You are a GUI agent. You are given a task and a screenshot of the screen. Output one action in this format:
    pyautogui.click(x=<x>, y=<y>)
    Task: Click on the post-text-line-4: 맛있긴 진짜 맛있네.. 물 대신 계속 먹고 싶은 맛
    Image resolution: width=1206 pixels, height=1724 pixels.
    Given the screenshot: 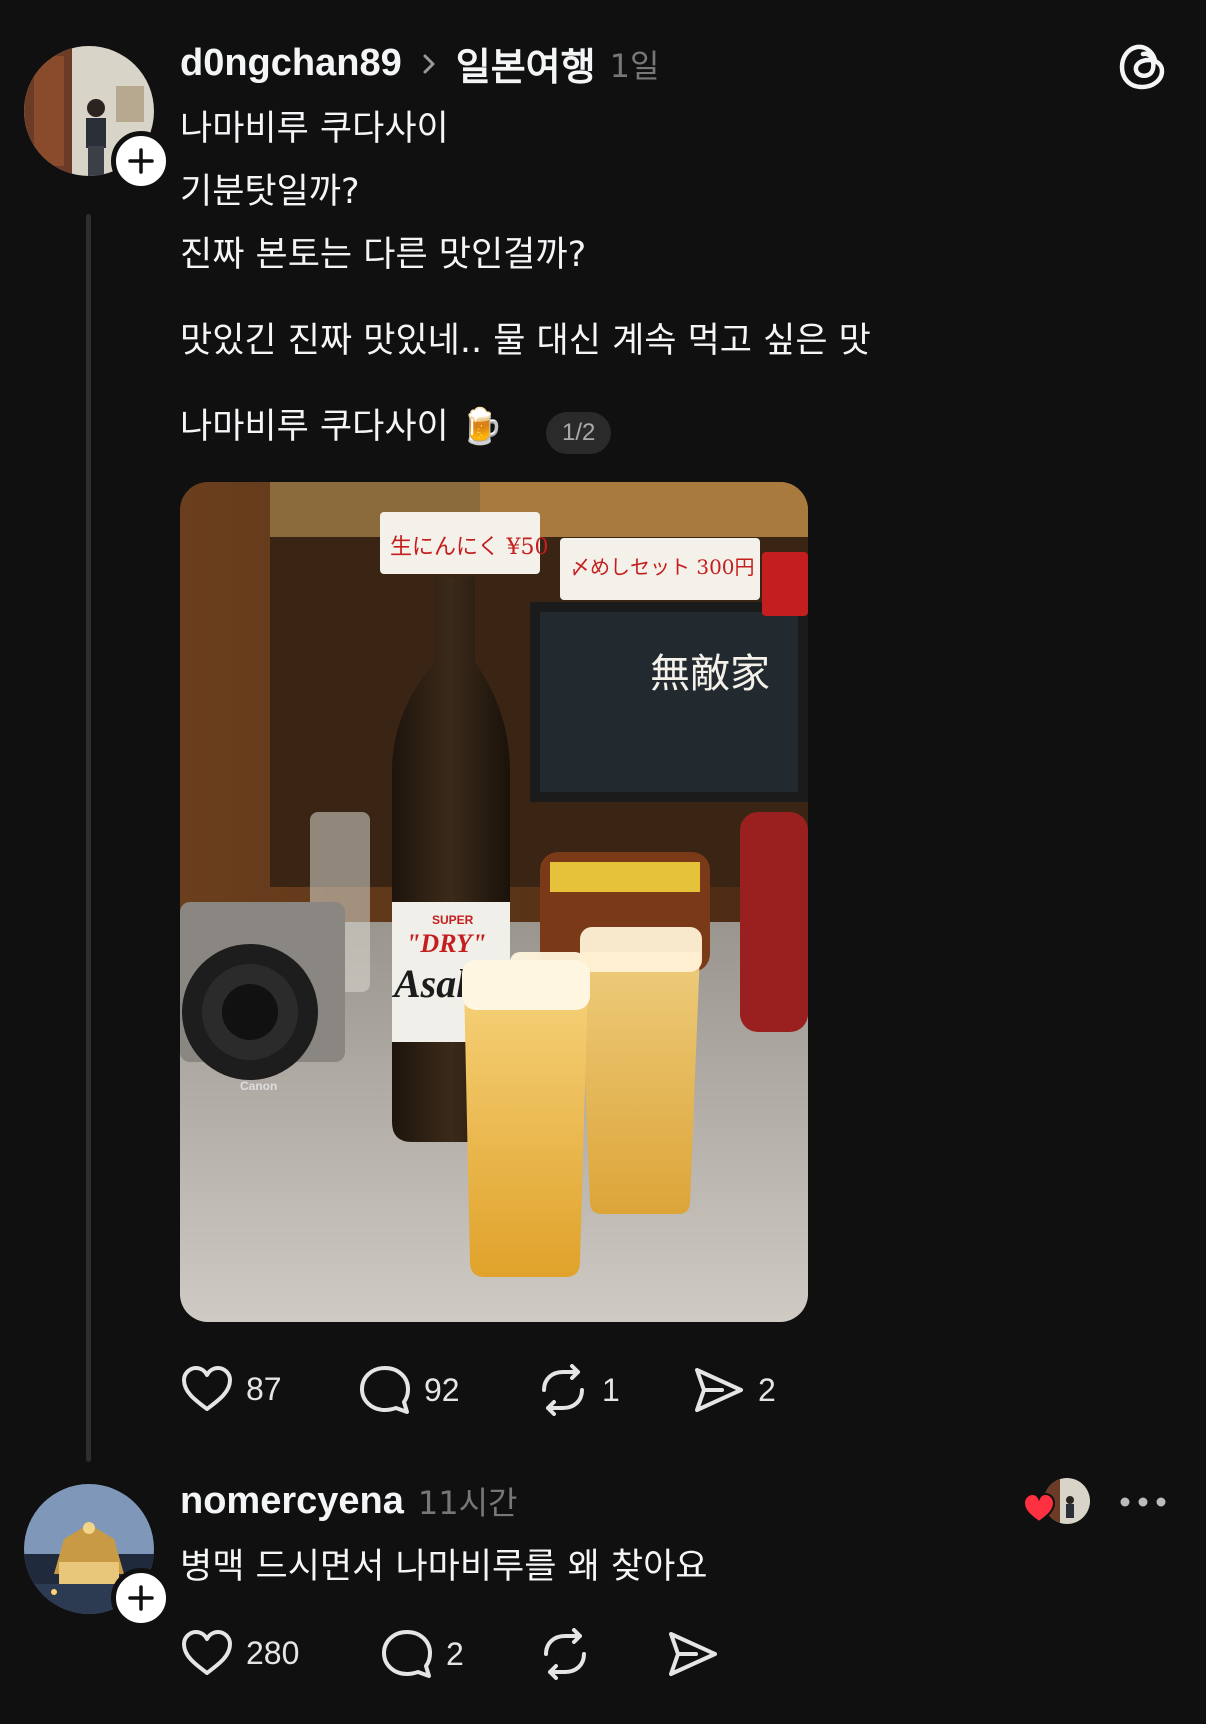 What is the action you would take?
    pyautogui.click(x=525, y=341)
    